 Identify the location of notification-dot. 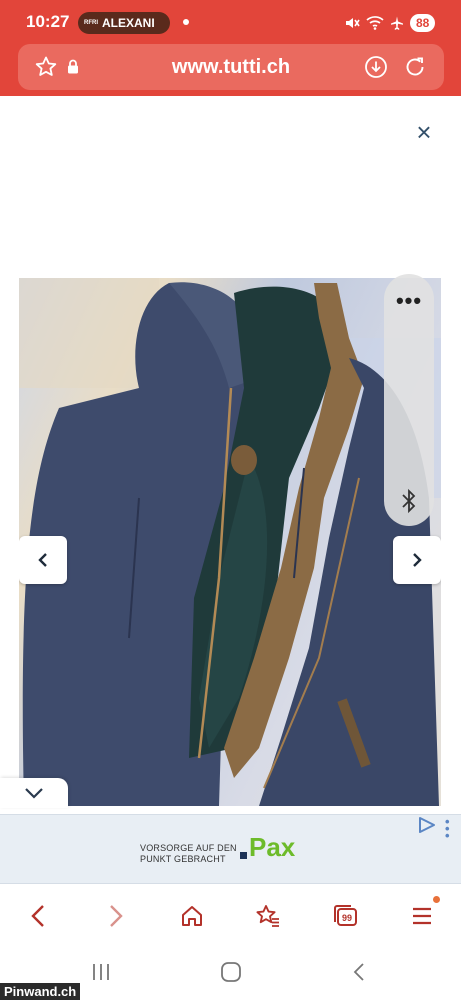
(186, 22).